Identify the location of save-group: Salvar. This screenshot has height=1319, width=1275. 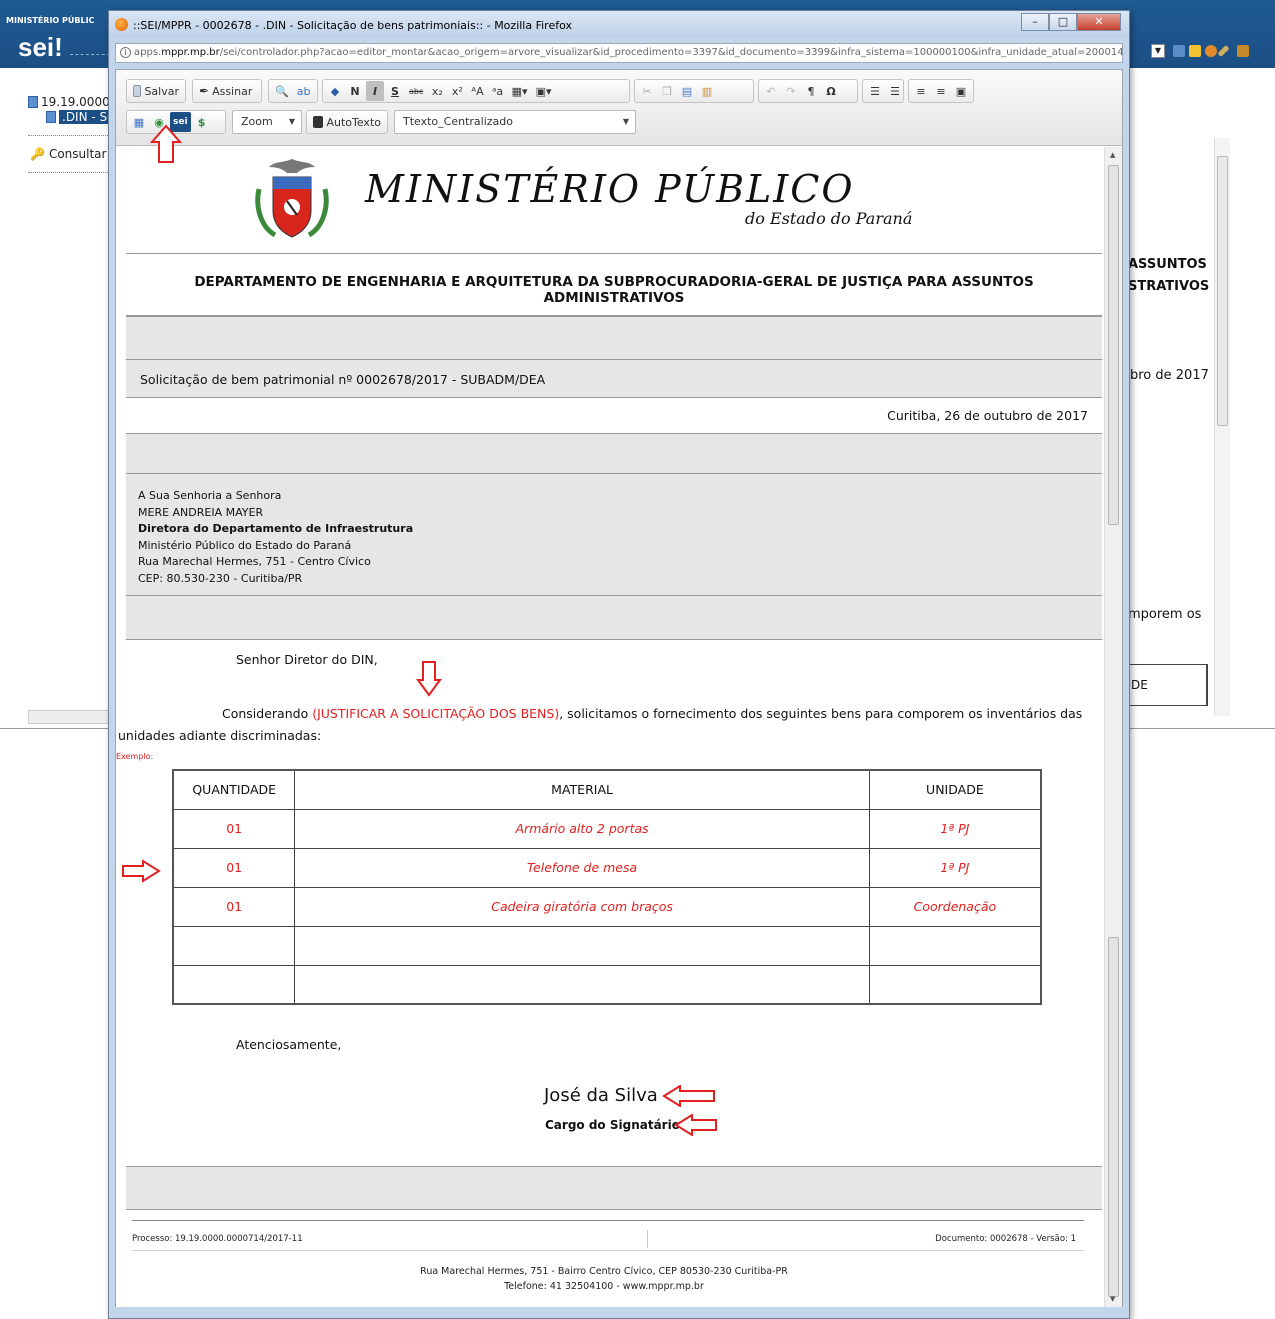
(156, 91).